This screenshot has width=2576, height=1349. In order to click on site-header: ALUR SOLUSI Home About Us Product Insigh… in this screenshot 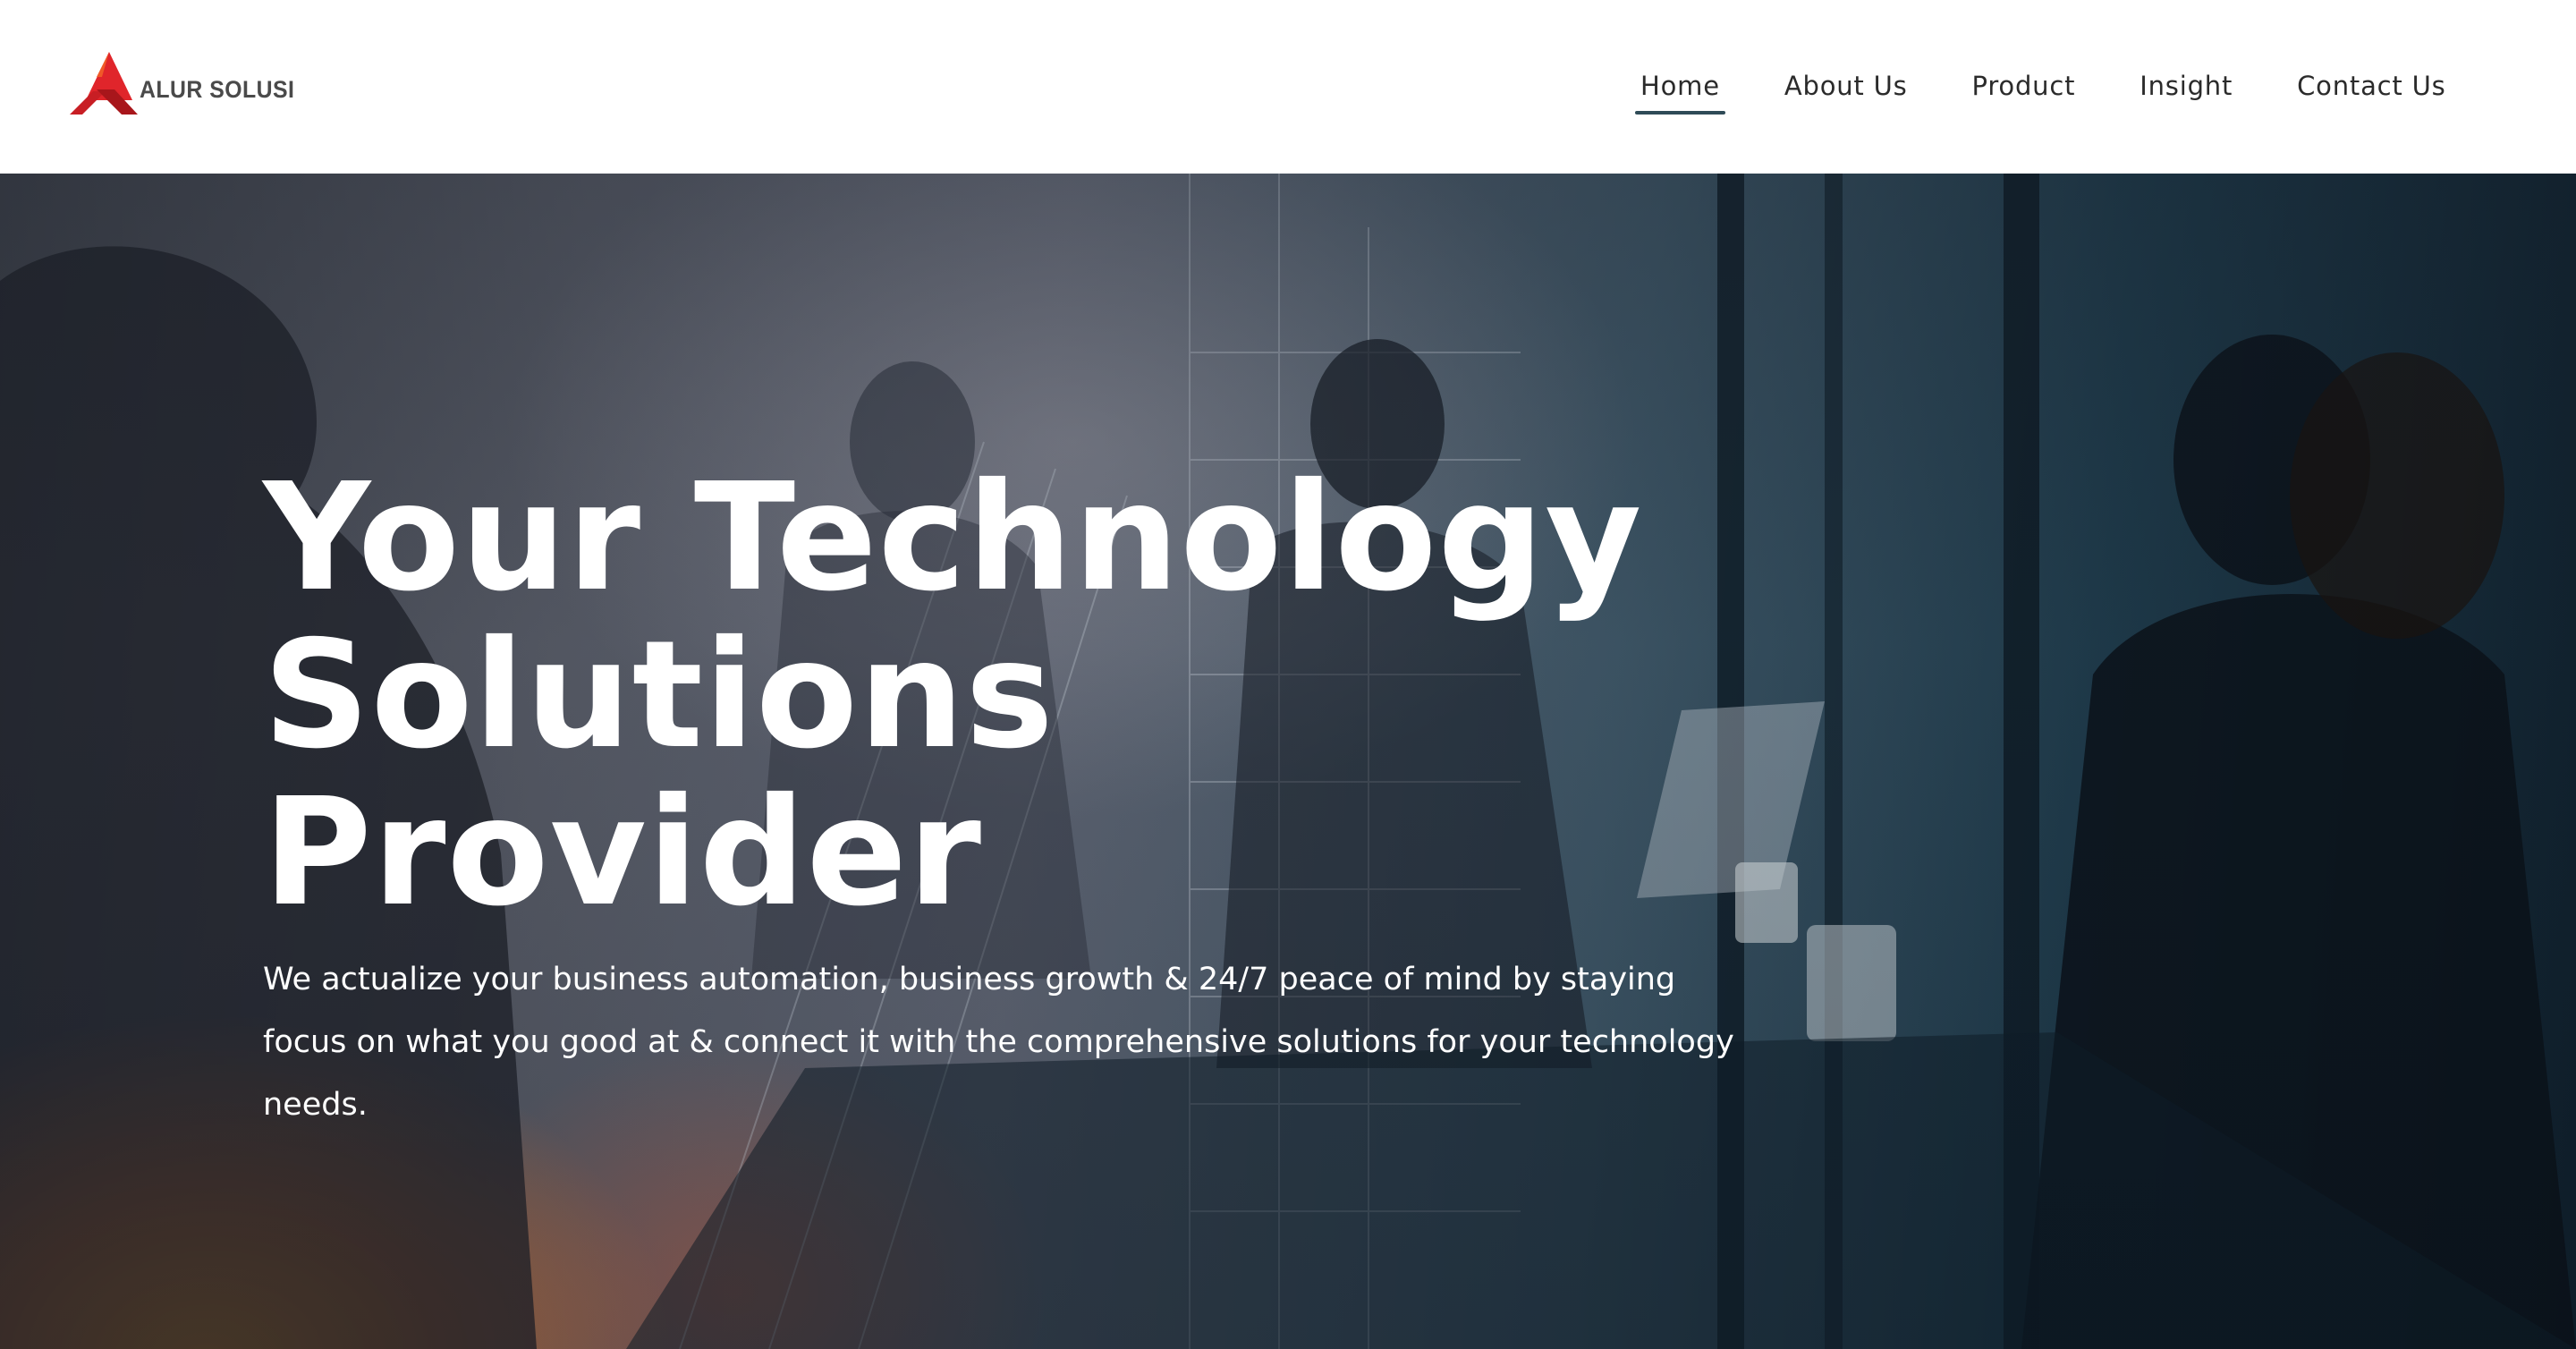, I will do `click(1288, 87)`.